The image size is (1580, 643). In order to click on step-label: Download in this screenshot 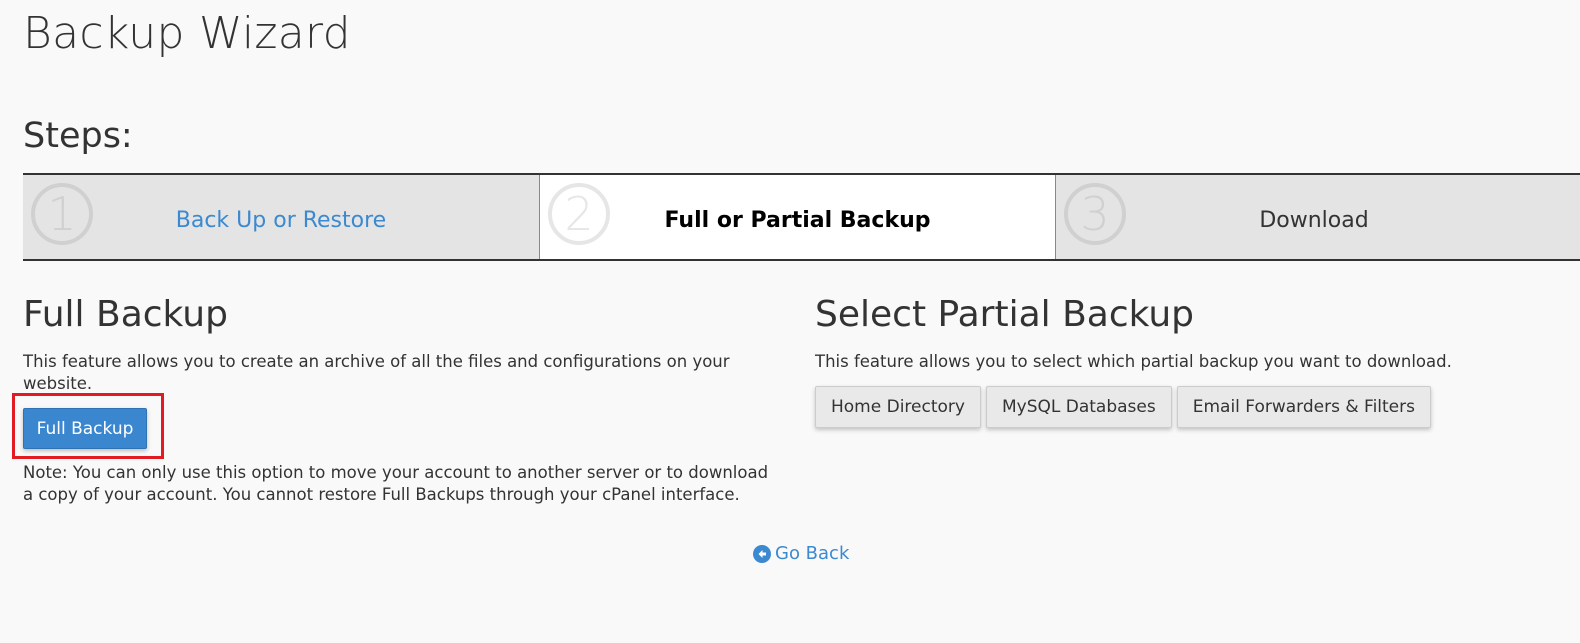, I will do `click(1314, 220)`.